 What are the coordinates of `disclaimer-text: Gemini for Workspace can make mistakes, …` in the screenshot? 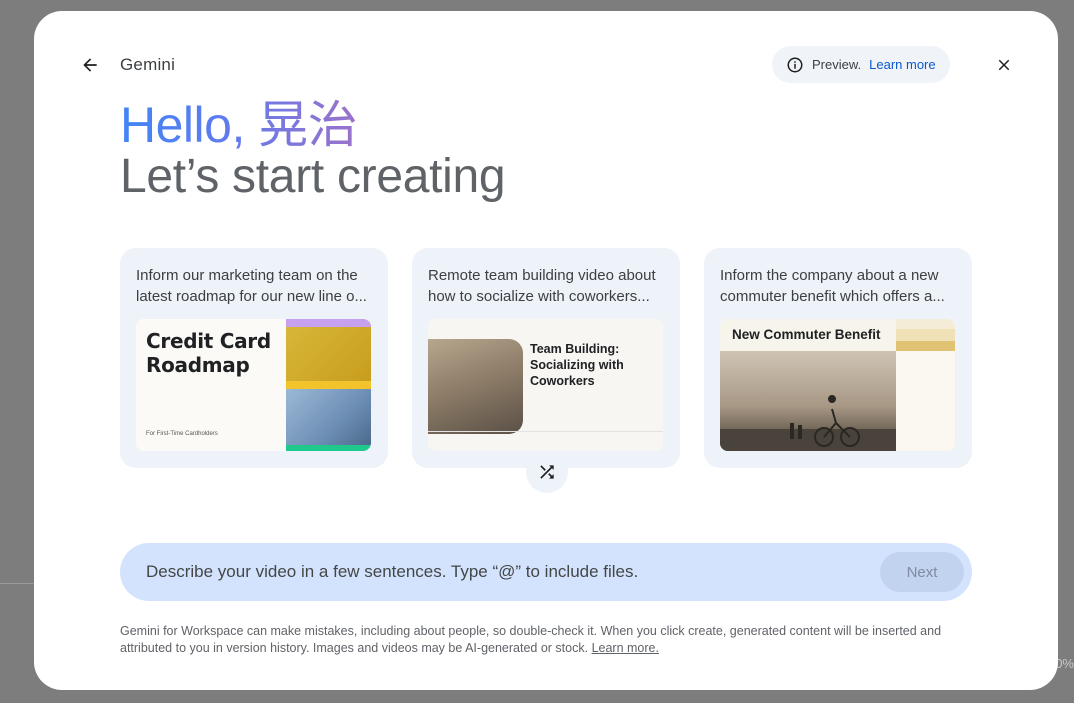 It's located at (550, 640).